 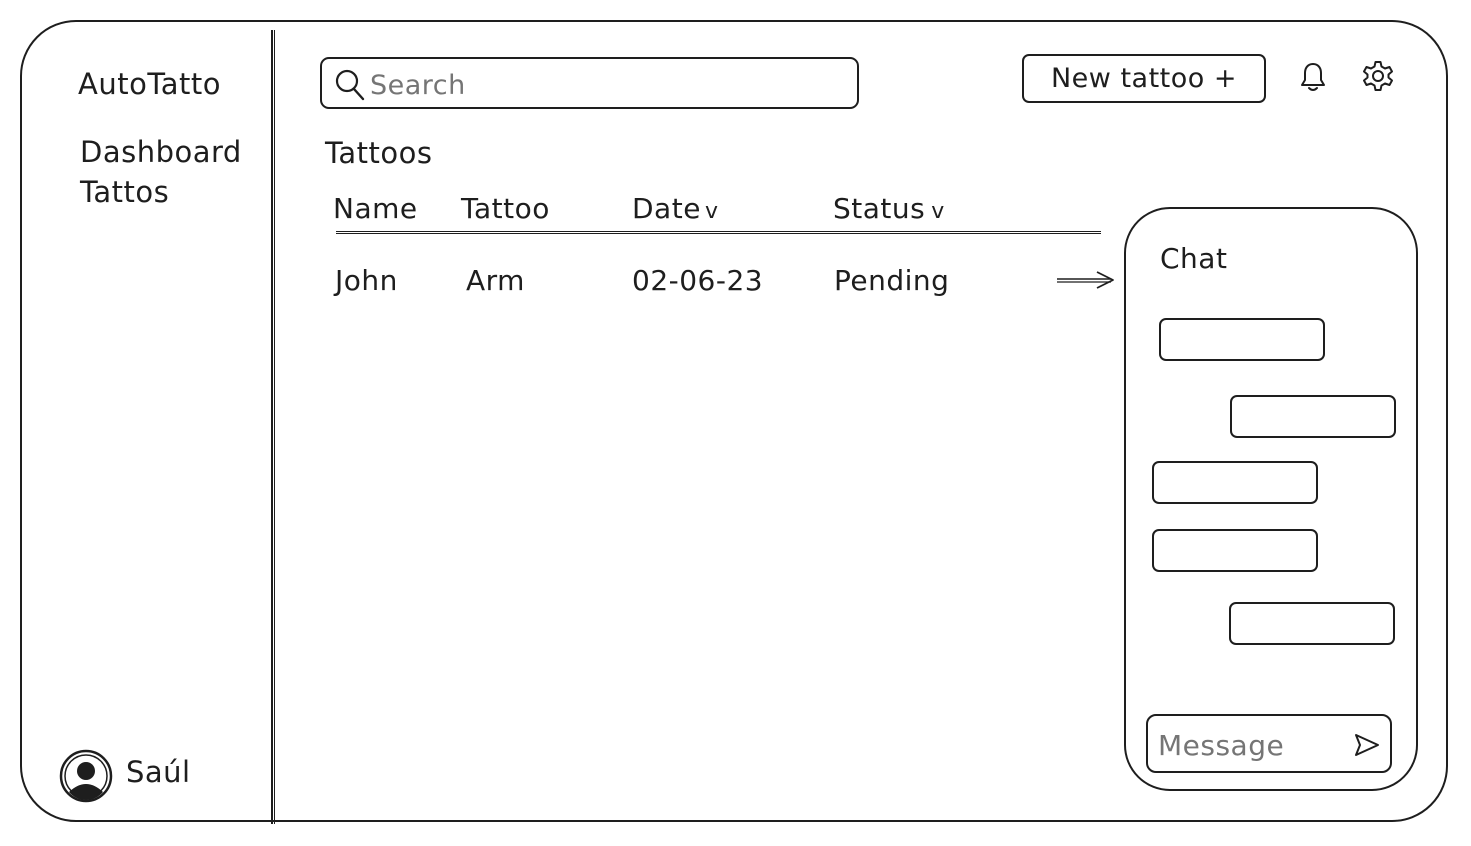 I want to click on table-cell-name: John, so click(x=366, y=280).